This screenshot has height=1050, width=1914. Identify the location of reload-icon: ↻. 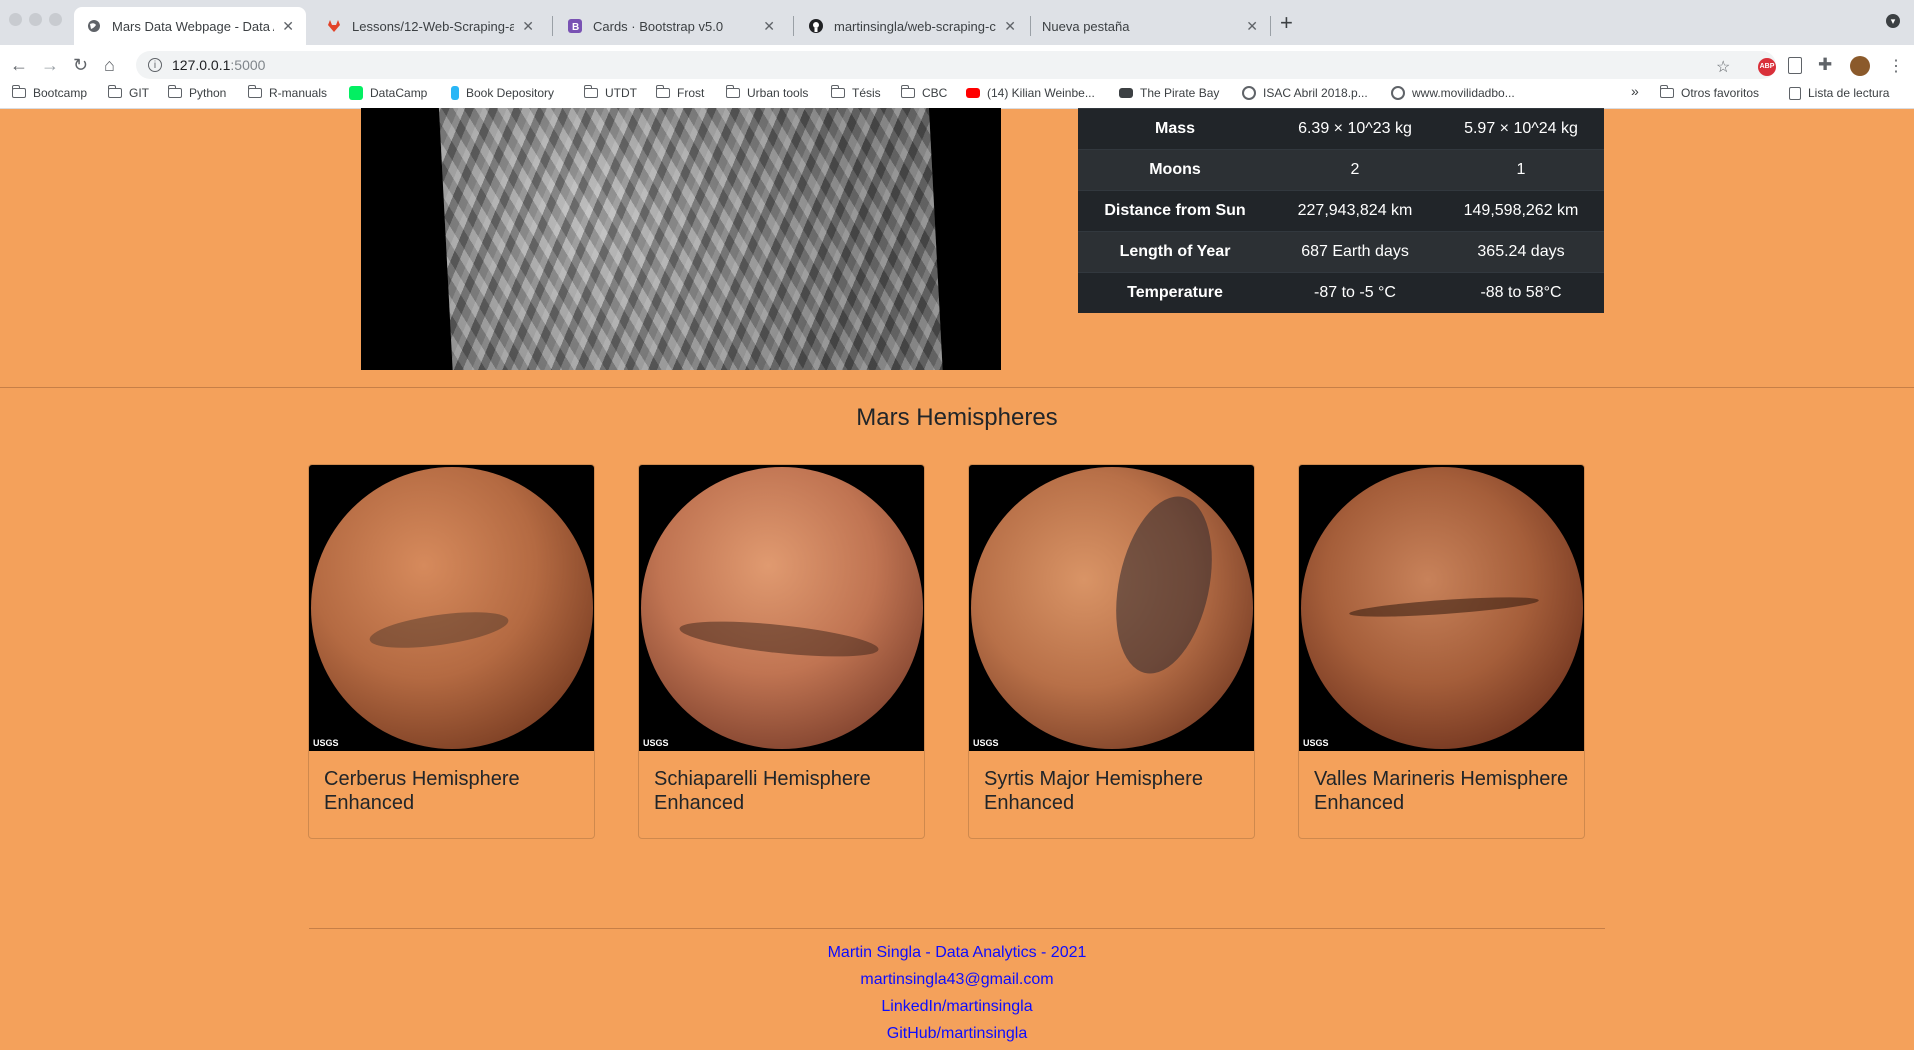
(80, 65).